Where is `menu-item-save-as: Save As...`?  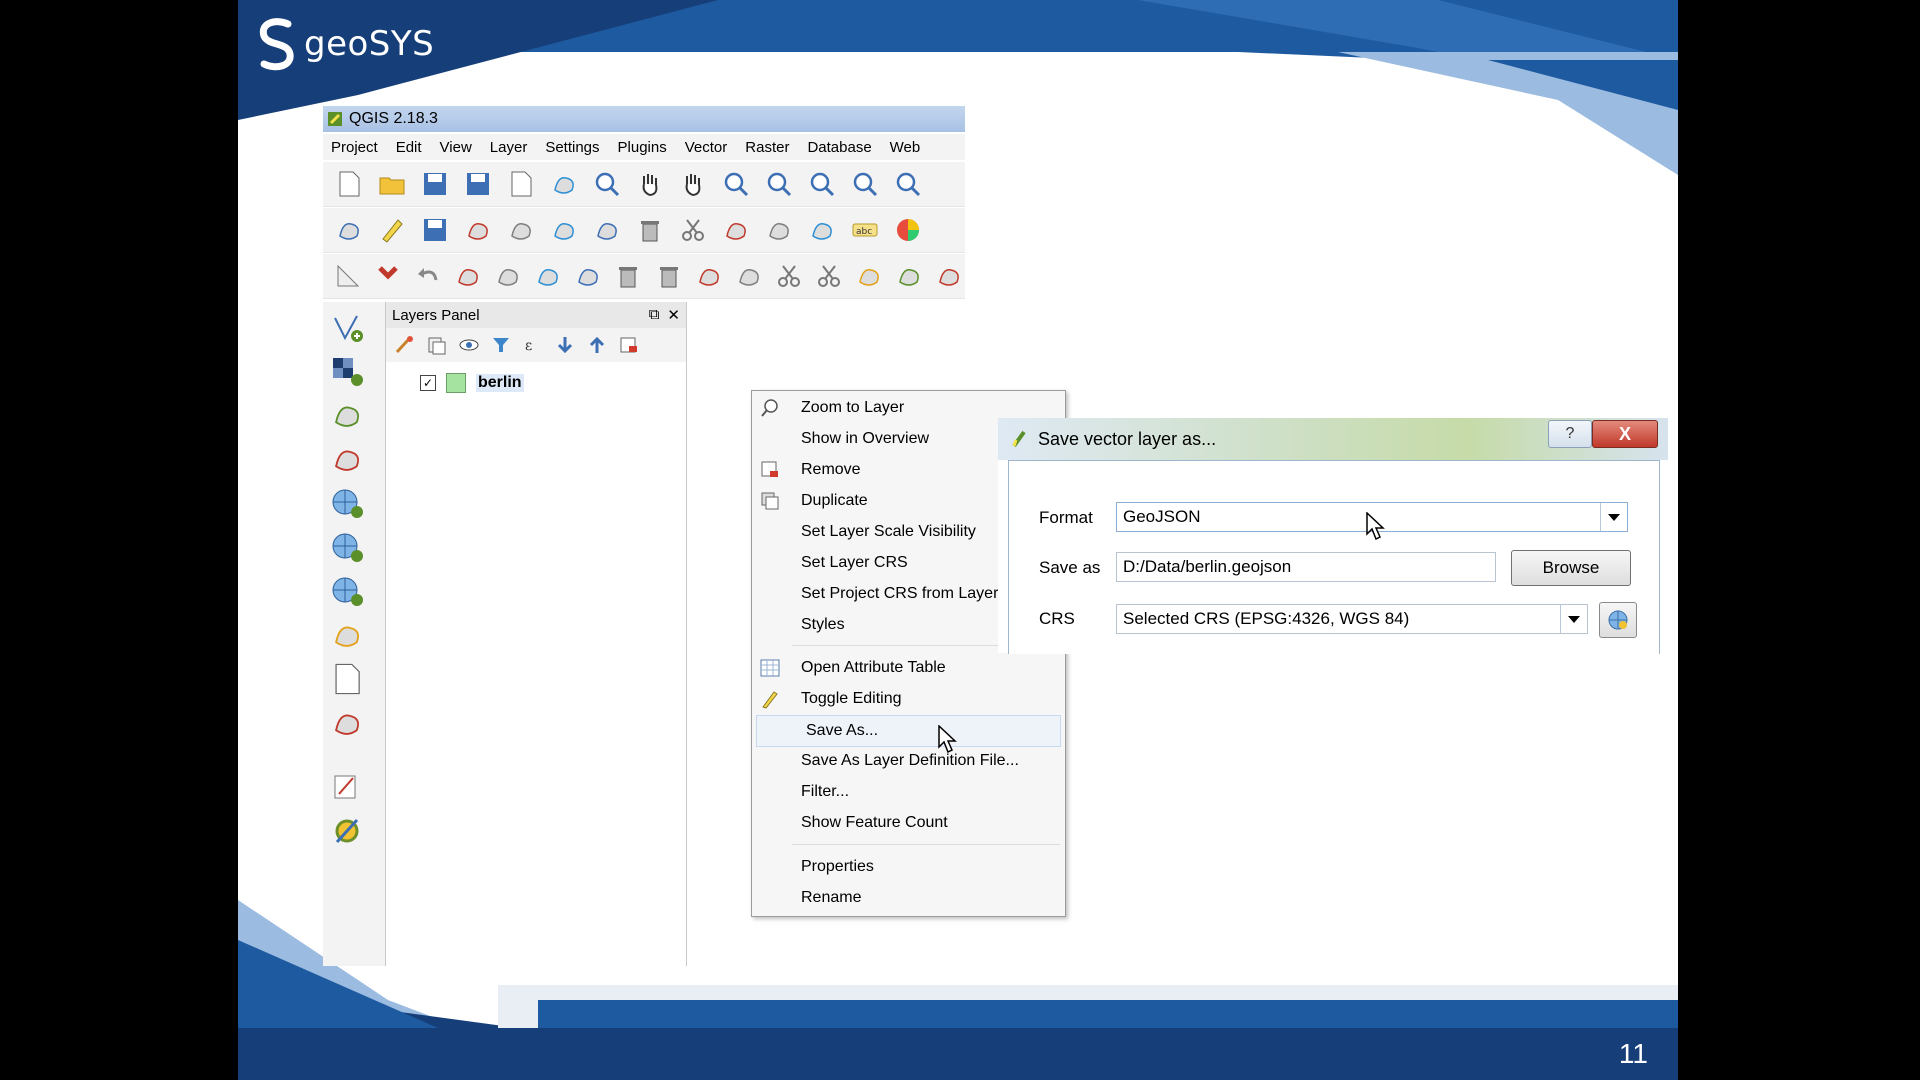 menu-item-save-as: Save As... is located at coordinates (908, 731).